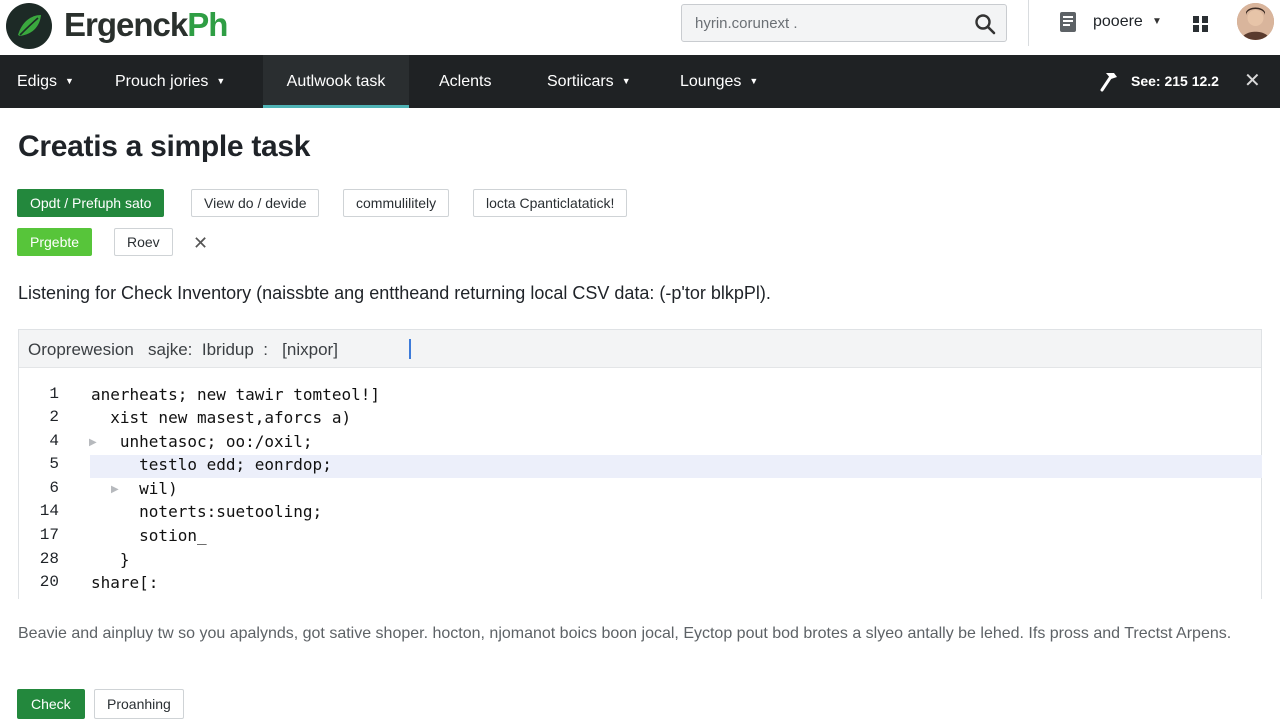  What do you see at coordinates (149, 535) in the screenshot?
I see `code-text: sotion_` at bounding box center [149, 535].